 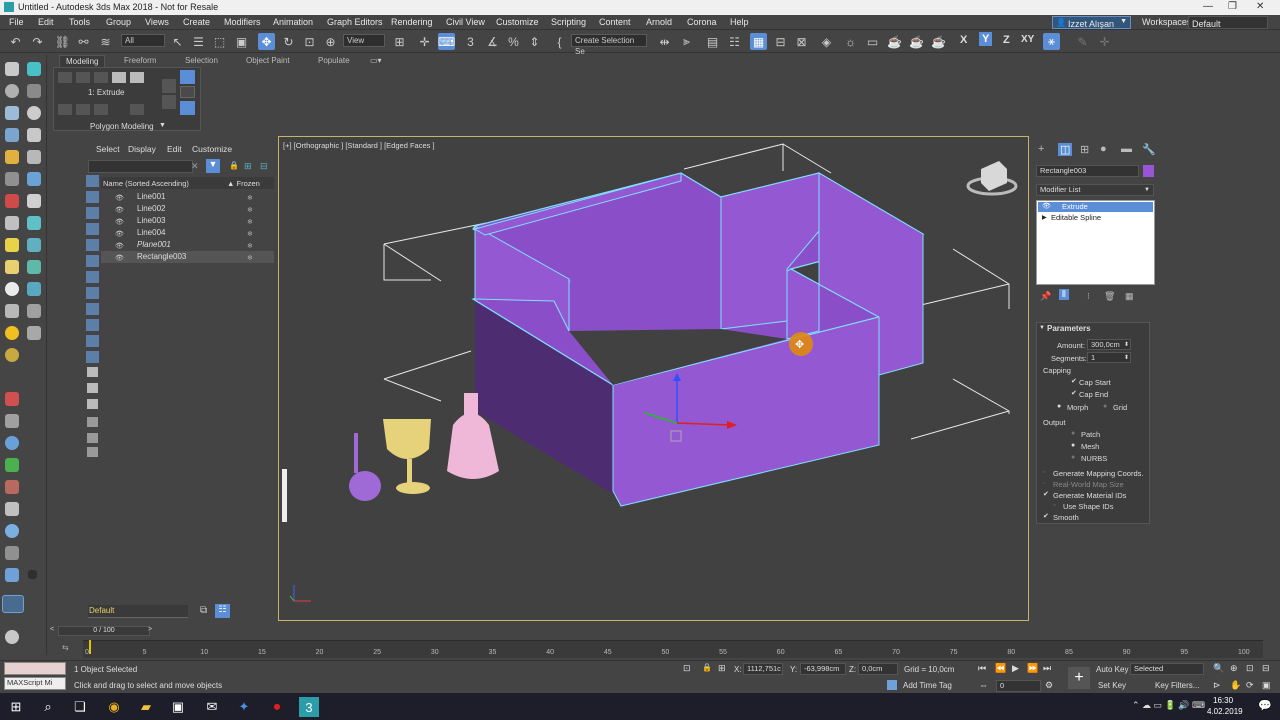 What do you see at coordinates (62, 41) in the screenshot?
I see `link-icon: ⛓` at bounding box center [62, 41].